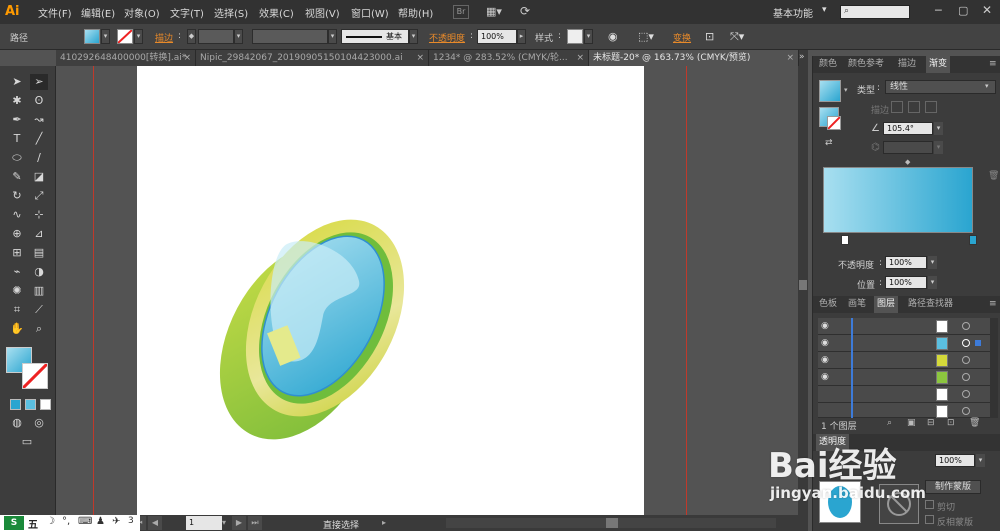 Image resolution: width=1000 pixels, height=531 pixels. I want to click on isolate-icon: ⊡, so click(709, 36).